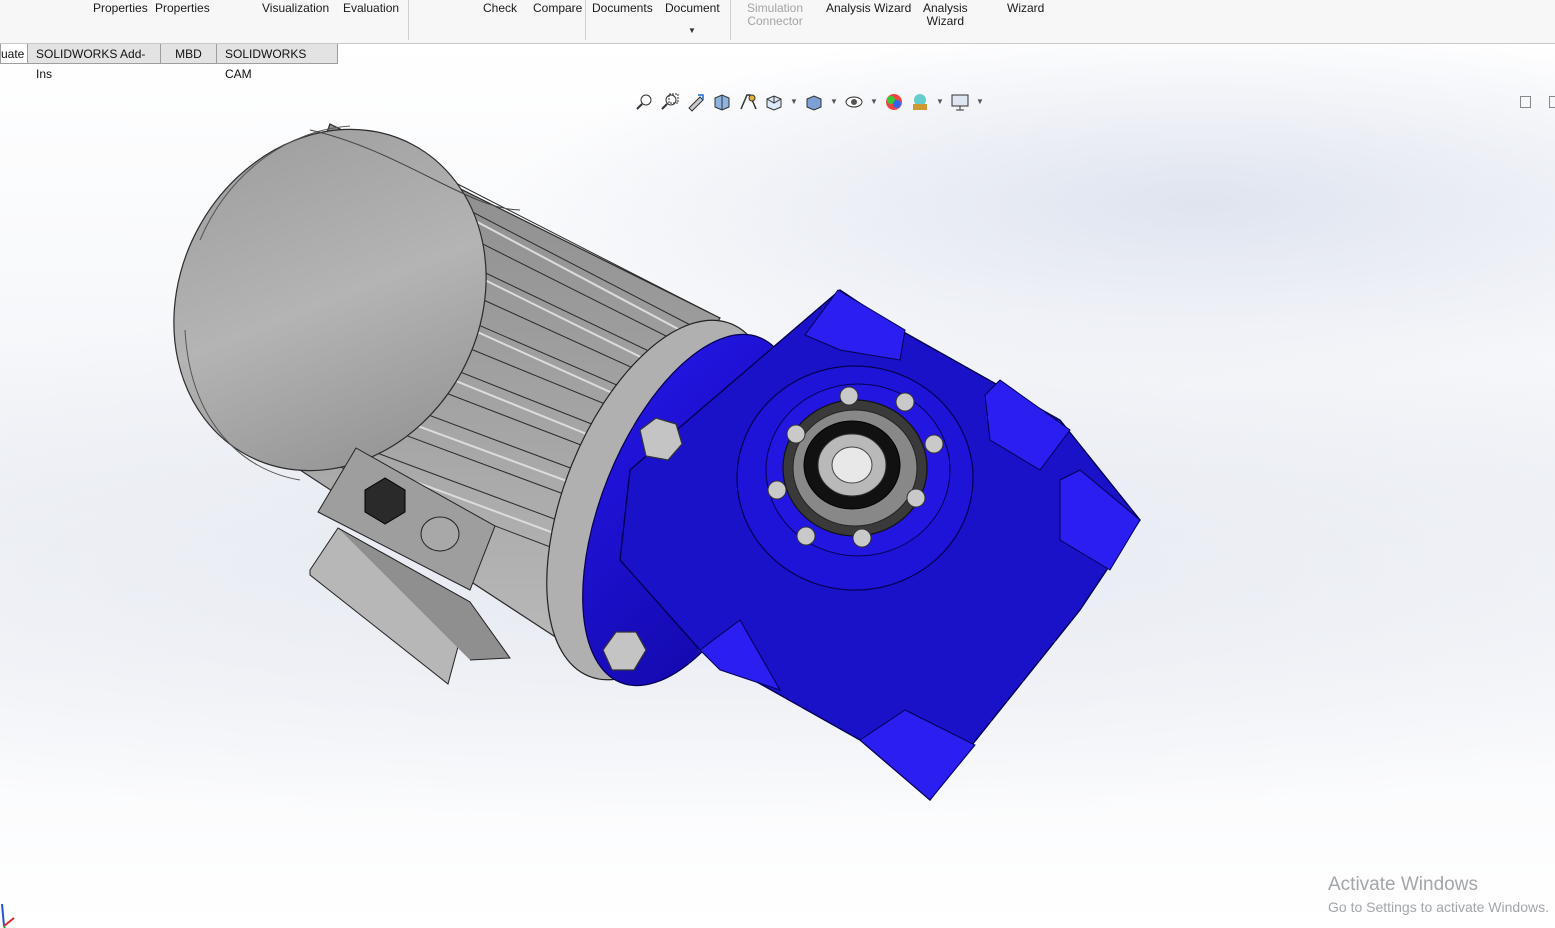 This screenshot has width=1555, height=928. What do you see at coordinates (722, 102) in the screenshot?
I see `section-view-icon` at bounding box center [722, 102].